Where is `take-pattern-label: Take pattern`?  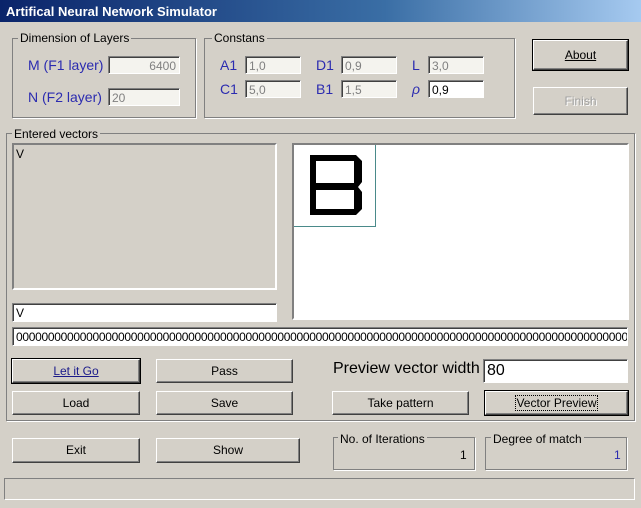
take-pattern-label: Take pattern is located at coordinates (400, 403).